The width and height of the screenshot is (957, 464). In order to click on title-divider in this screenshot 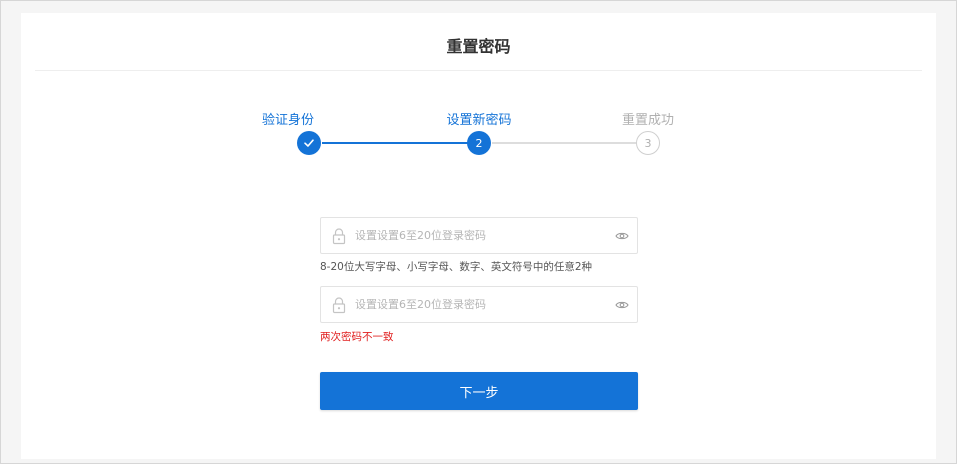, I will do `click(478, 70)`.